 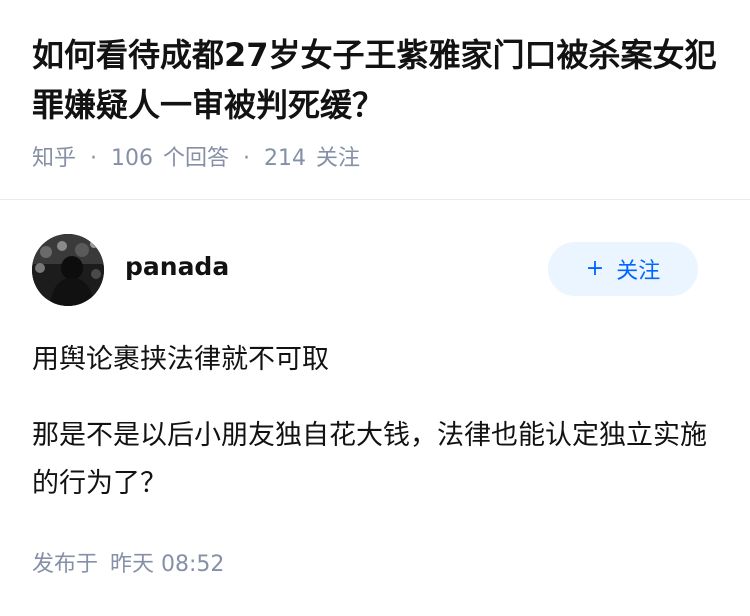 What do you see at coordinates (595, 268) in the screenshot?
I see `plus-icon: +` at bounding box center [595, 268].